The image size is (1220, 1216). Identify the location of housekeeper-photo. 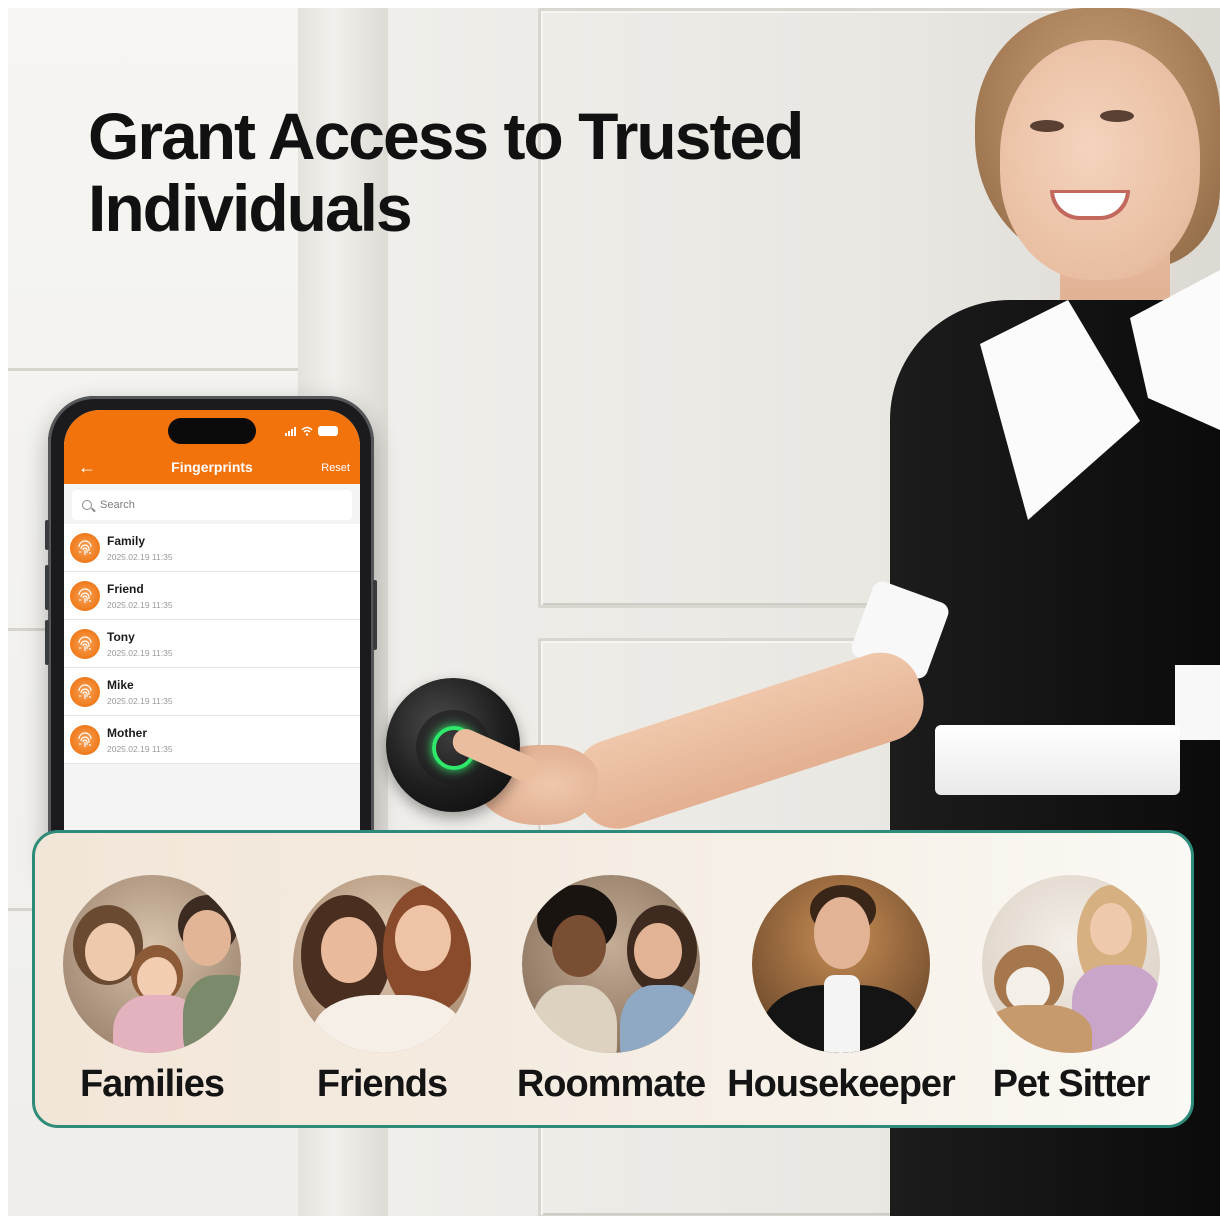
(841, 964).